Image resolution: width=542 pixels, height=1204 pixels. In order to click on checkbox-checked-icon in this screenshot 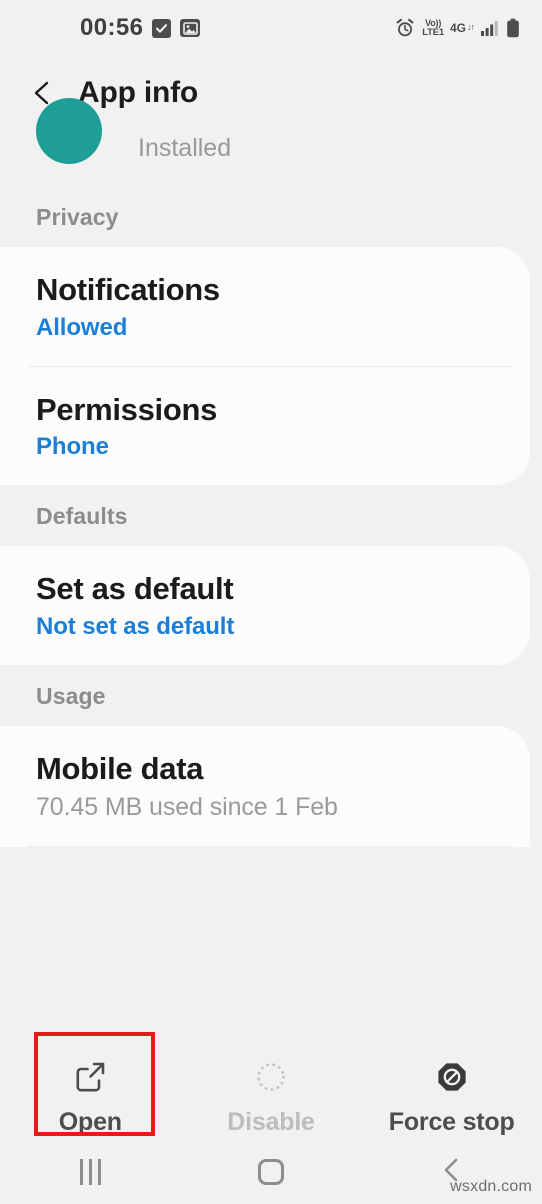, I will do `click(162, 28)`.